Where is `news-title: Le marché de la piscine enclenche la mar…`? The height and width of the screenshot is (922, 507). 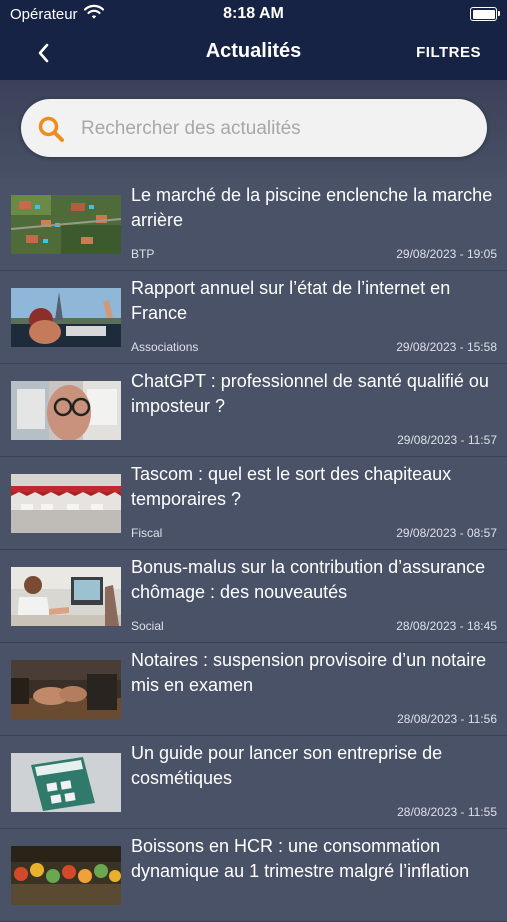 news-title: Le marché de la piscine enclenche la mar… is located at coordinates (312, 207).